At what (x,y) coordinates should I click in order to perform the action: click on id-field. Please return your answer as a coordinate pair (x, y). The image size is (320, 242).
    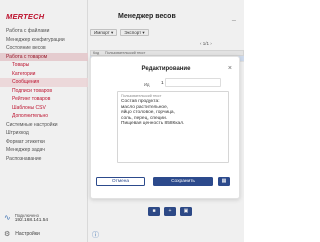
    Looking at the image, I should click on (193, 82).